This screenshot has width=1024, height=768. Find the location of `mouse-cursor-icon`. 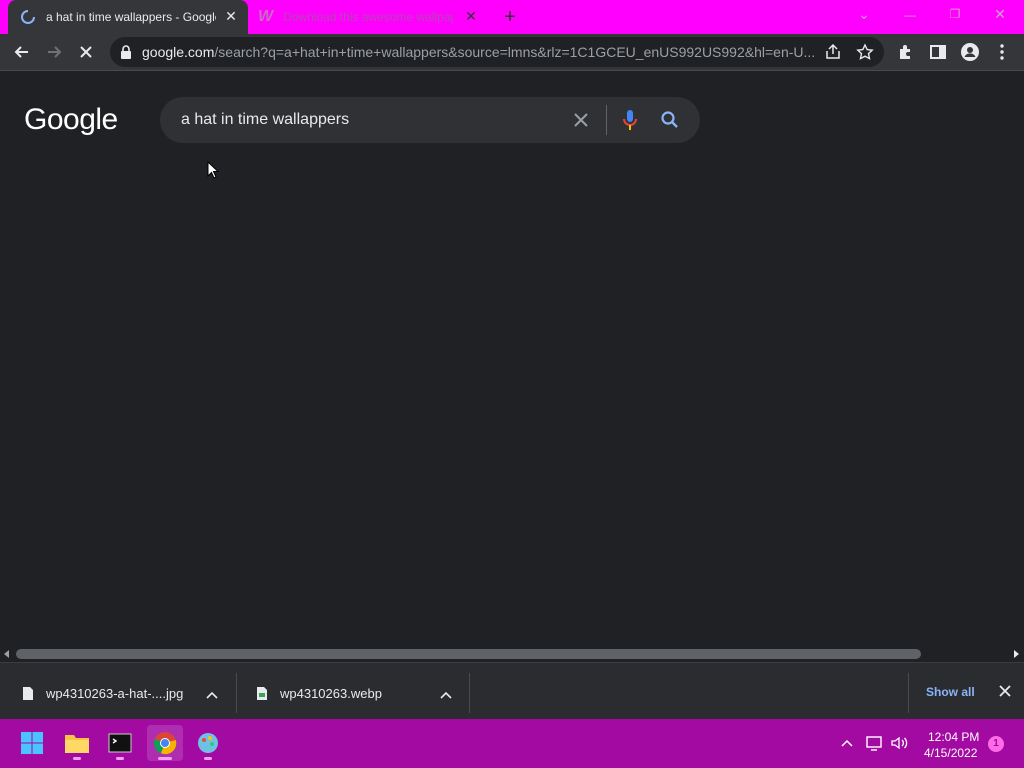

mouse-cursor-icon is located at coordinates (213, 170).